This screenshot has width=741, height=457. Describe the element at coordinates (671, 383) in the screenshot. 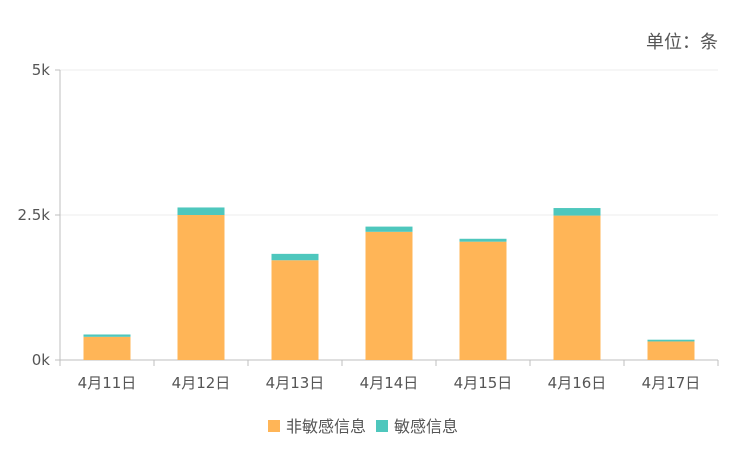

I see `x-tick-label: 4月17日` at that location.